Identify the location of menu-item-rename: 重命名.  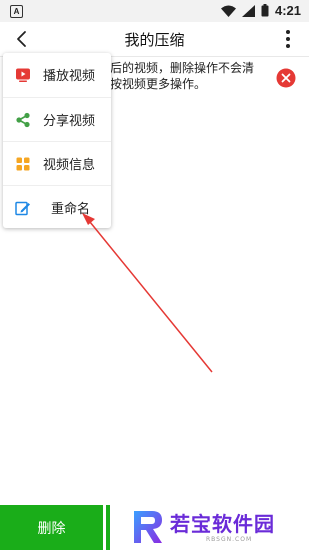
(57, 207).